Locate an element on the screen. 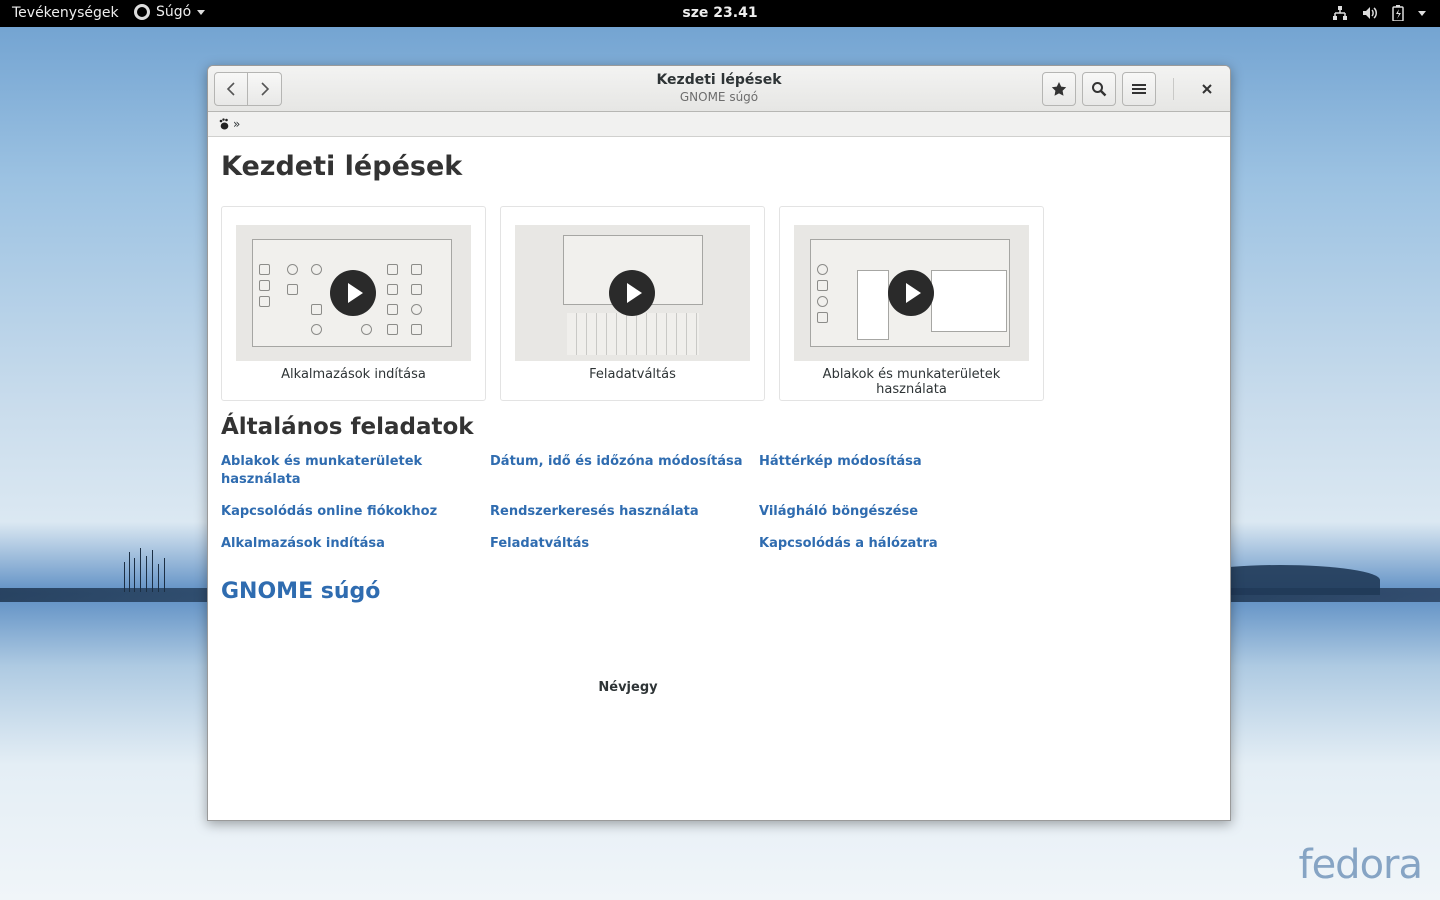 Image resolution: width=1440 pixels, height=900 pixels. forward-button is located at coordinates (265, 89).